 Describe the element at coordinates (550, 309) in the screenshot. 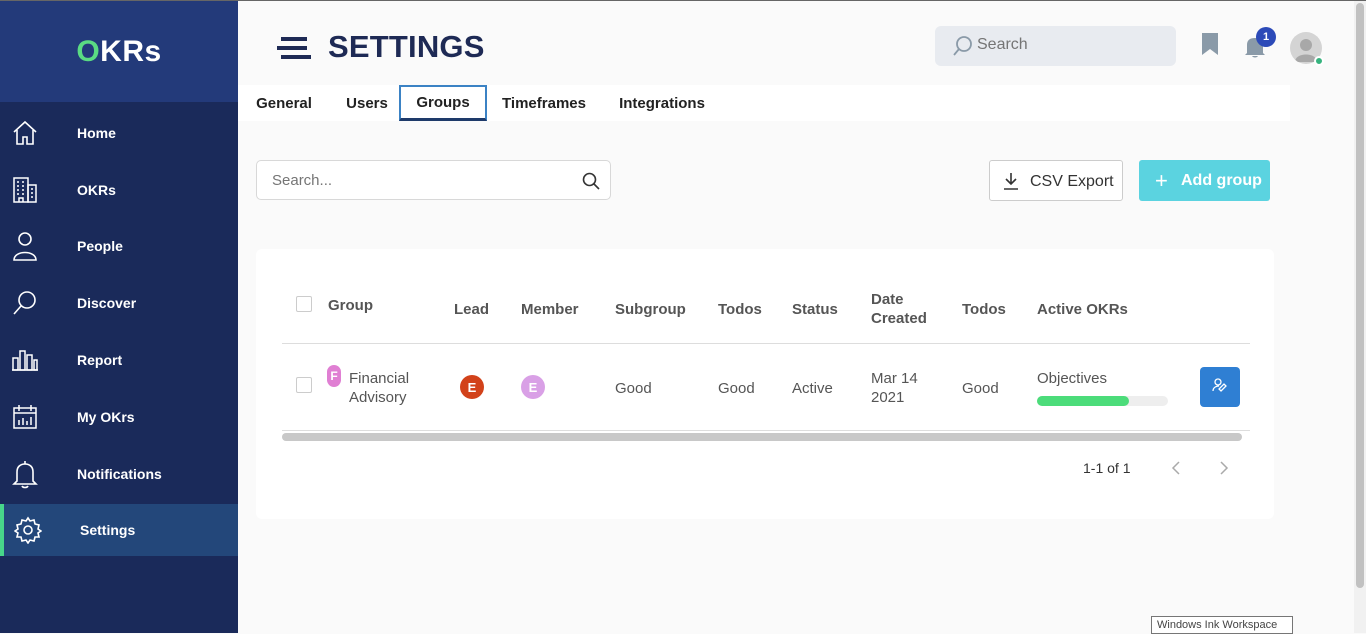

I see `column-header-member: Member` at that location.